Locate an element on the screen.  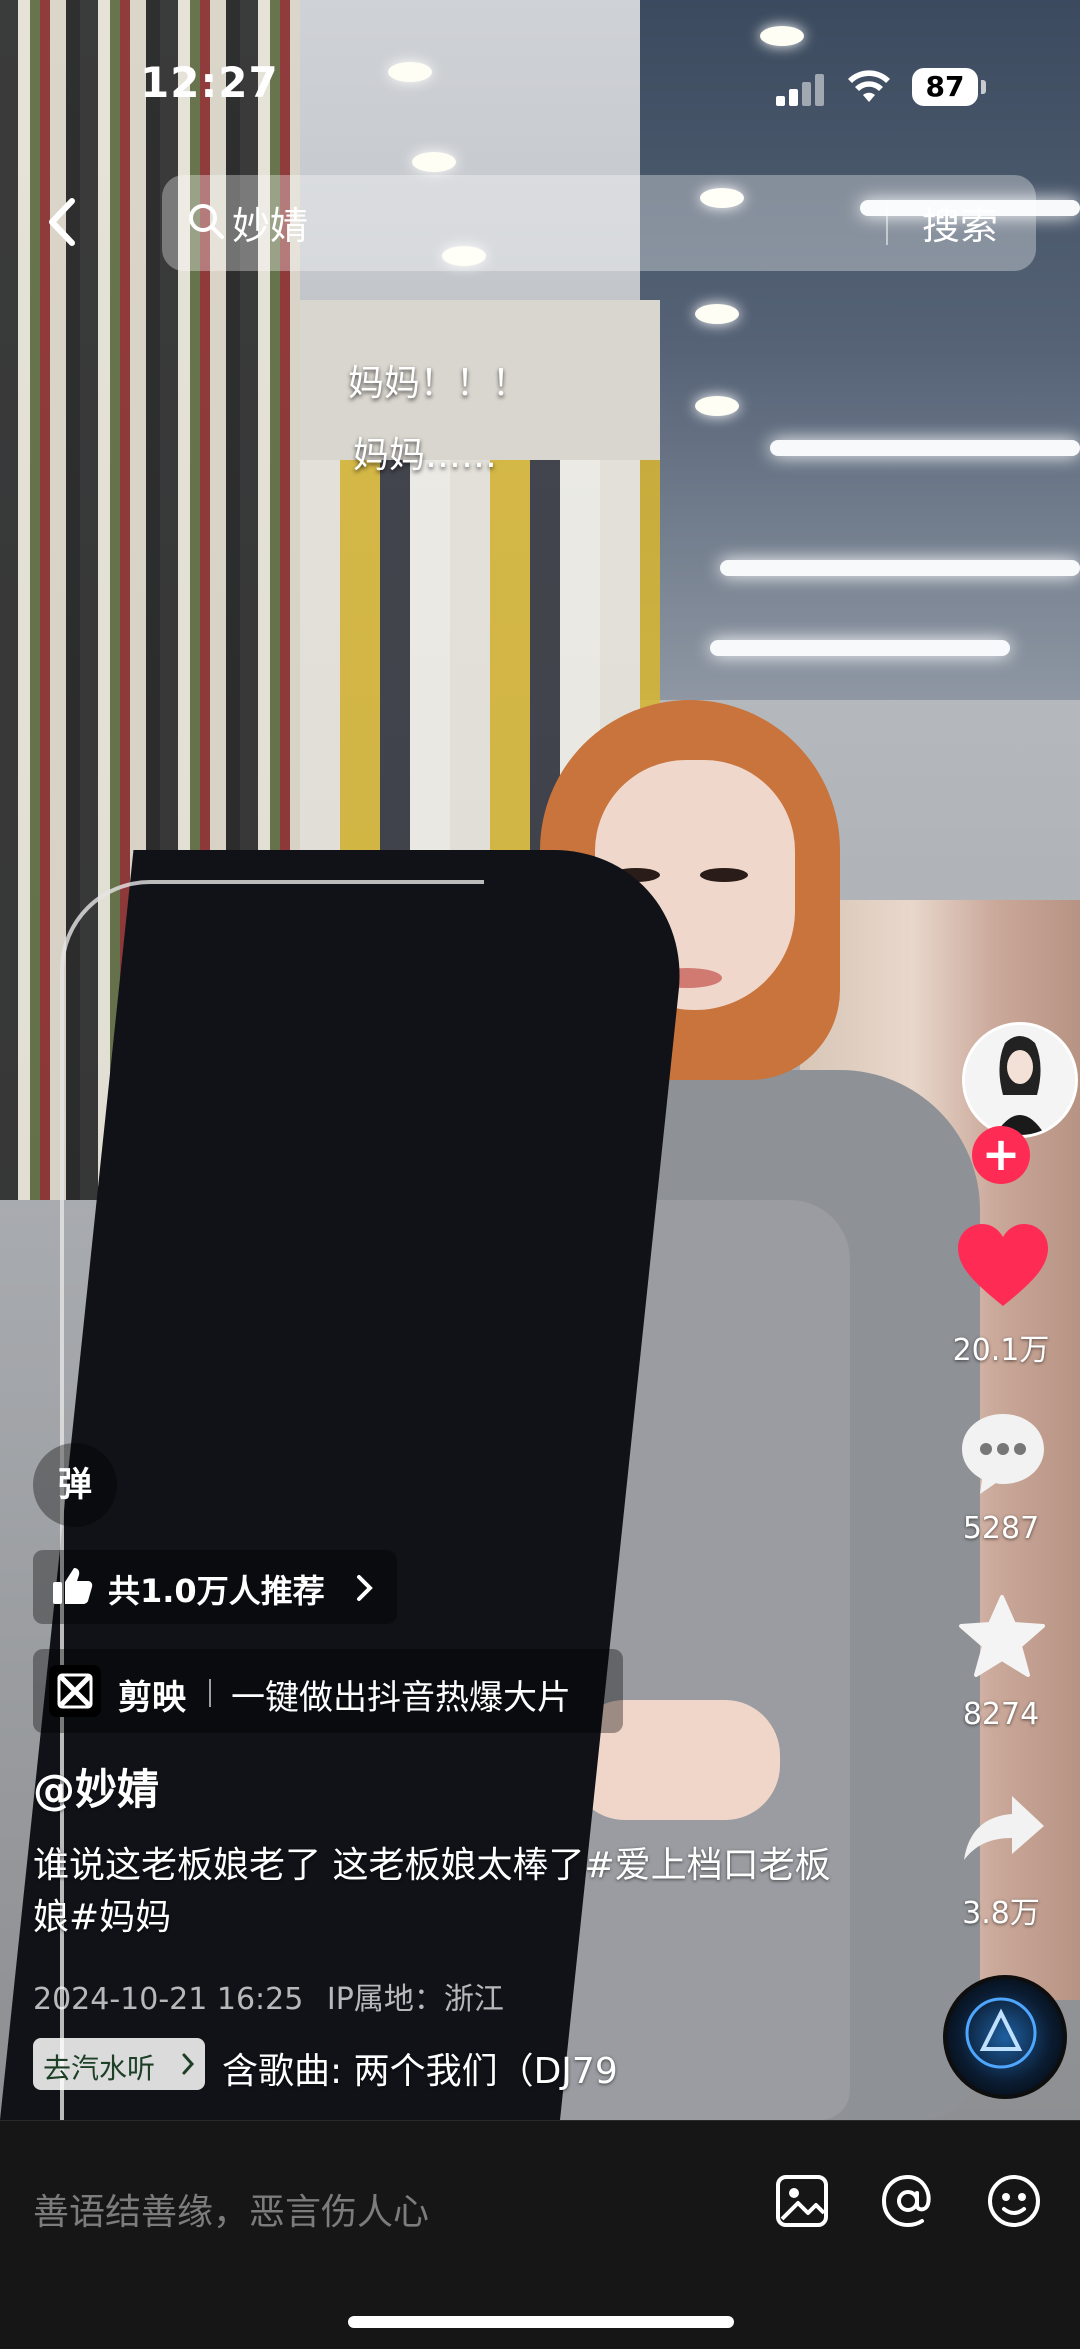
scene-eye is located at coordinates (724, 875).